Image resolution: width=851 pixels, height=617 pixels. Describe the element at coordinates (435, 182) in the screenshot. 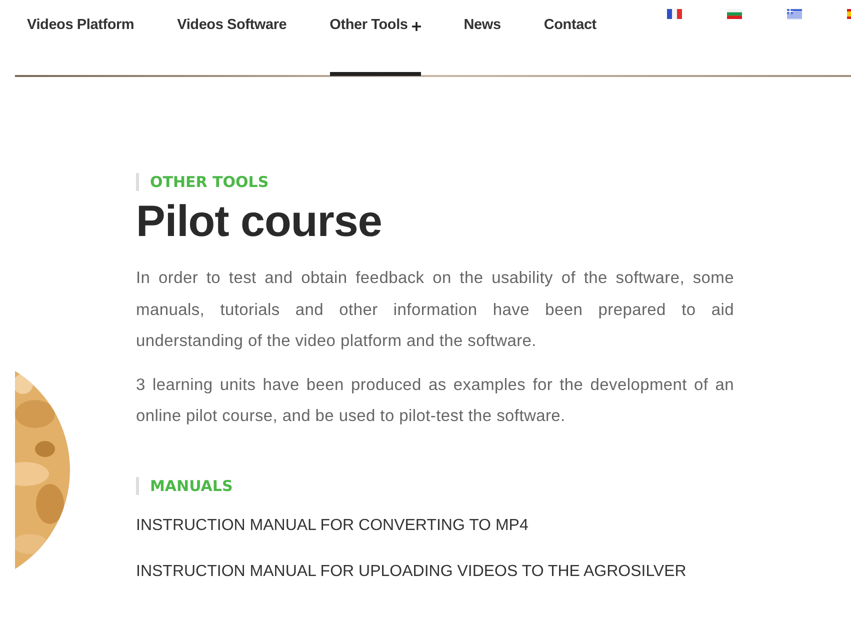

I see `section-label: OTHER TOOLS` at that location.